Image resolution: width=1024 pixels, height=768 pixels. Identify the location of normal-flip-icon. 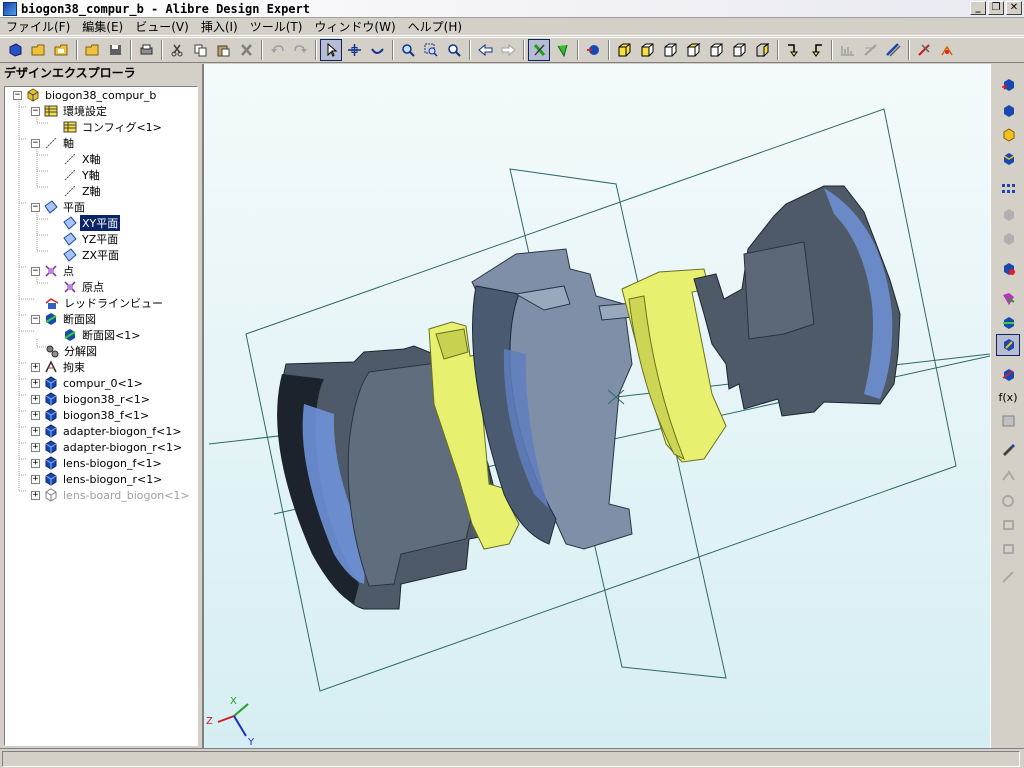
(816, 50).